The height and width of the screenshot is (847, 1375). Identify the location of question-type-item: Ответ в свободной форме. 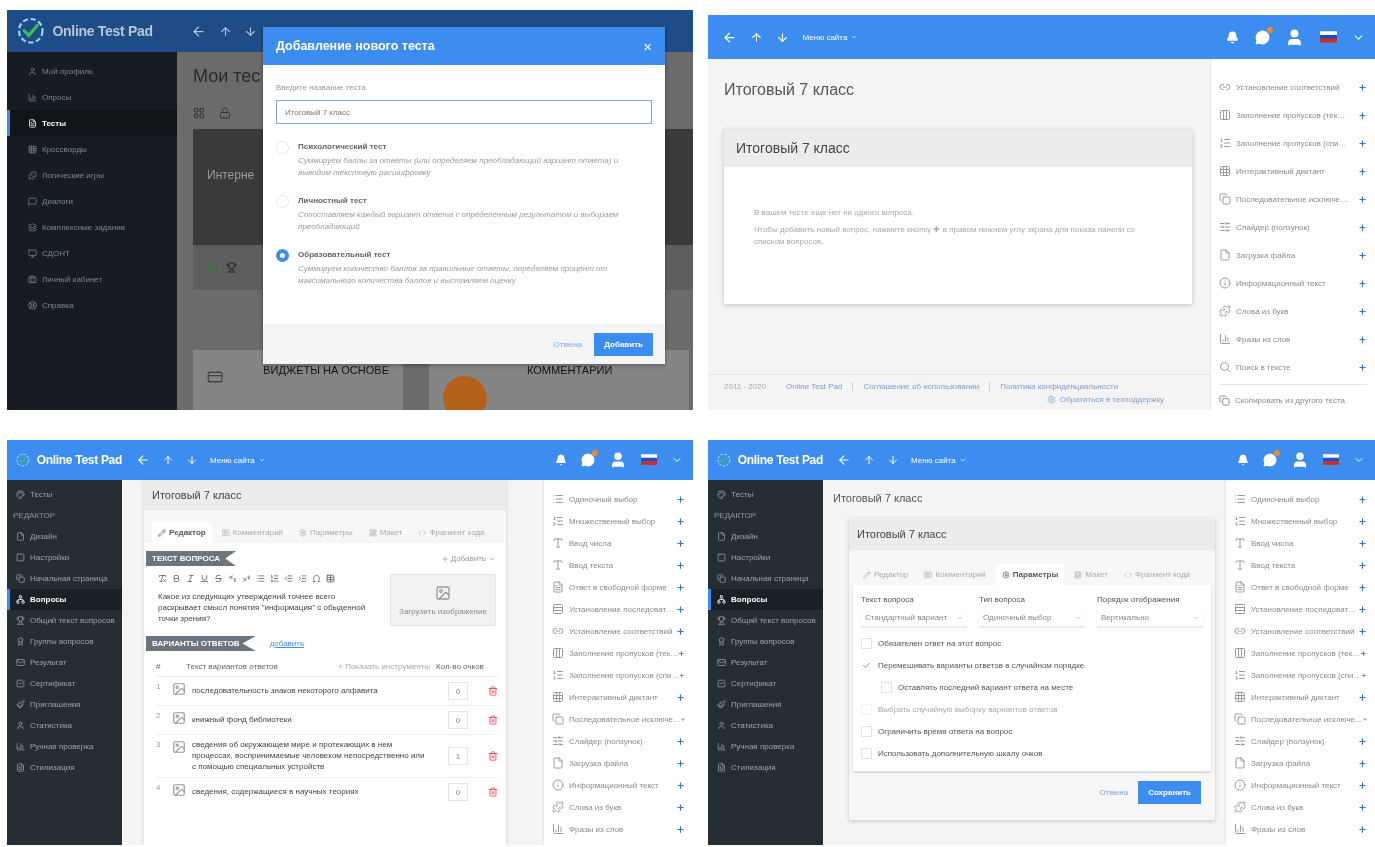
(1291, 587).